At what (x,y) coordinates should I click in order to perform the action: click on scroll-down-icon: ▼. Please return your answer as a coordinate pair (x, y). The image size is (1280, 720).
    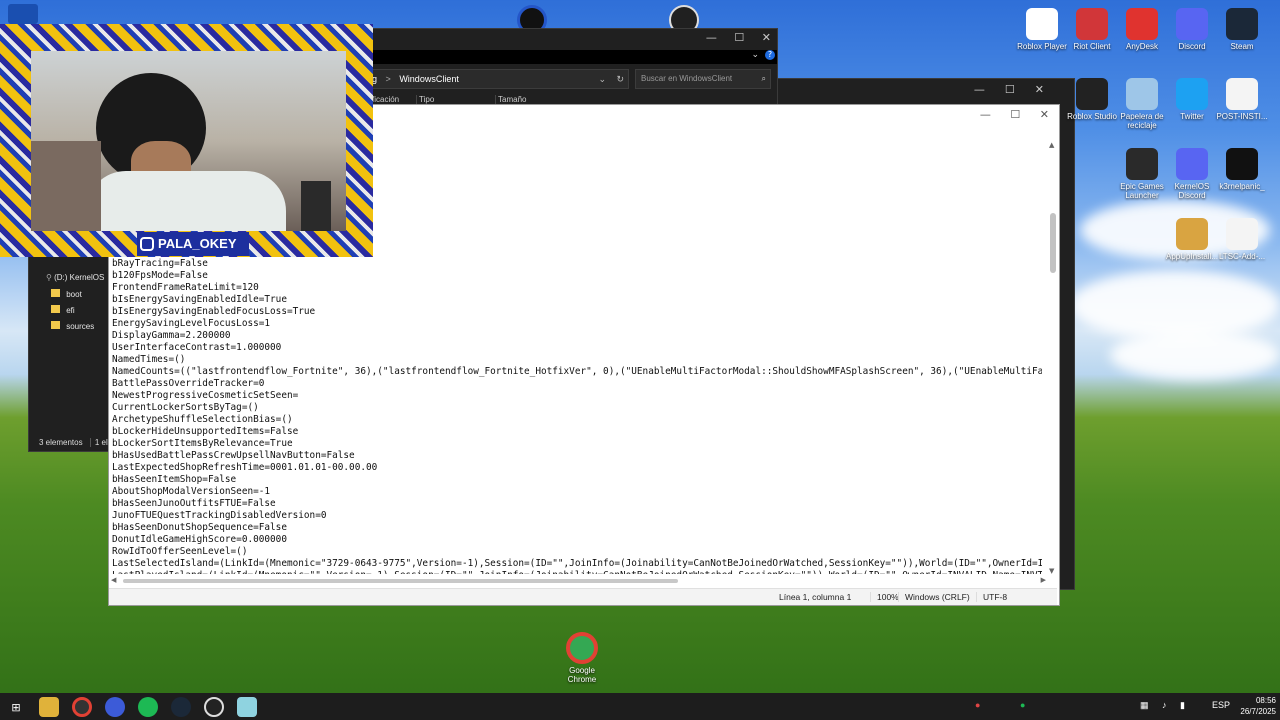
    Looking at the image, I should click on (1051, 571).